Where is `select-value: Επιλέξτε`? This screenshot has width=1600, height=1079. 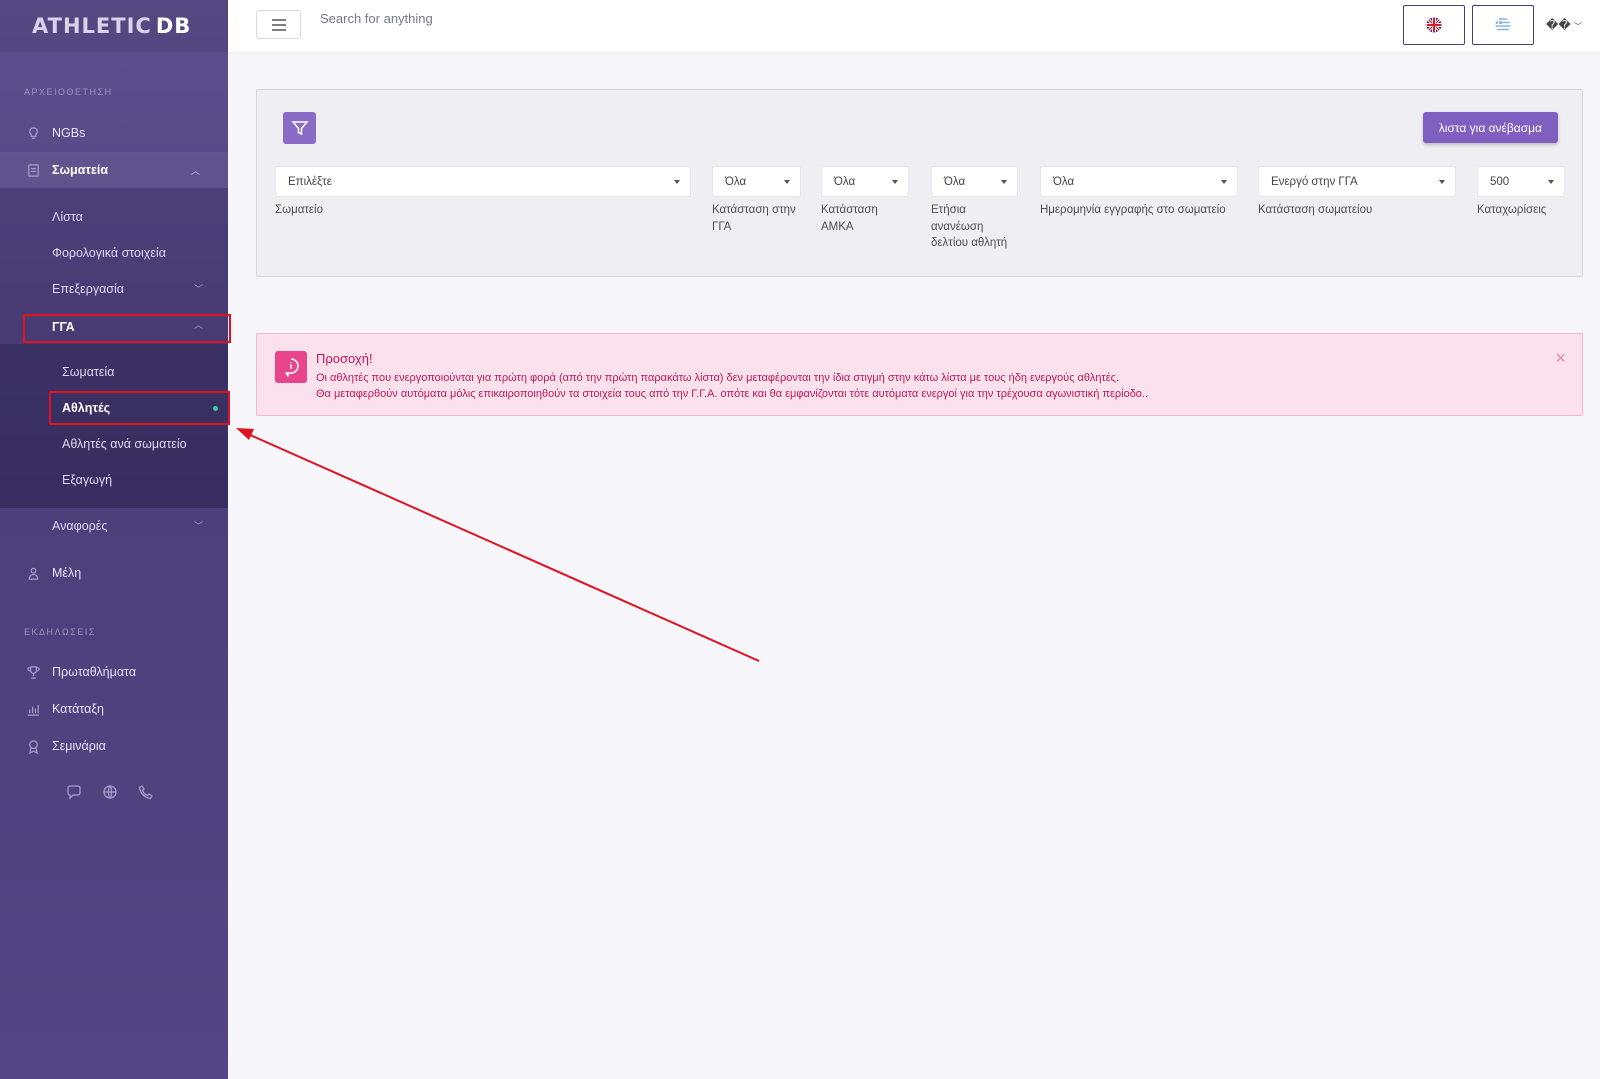
select-value: Επιλέξτε is located at coordinates (310, 181).